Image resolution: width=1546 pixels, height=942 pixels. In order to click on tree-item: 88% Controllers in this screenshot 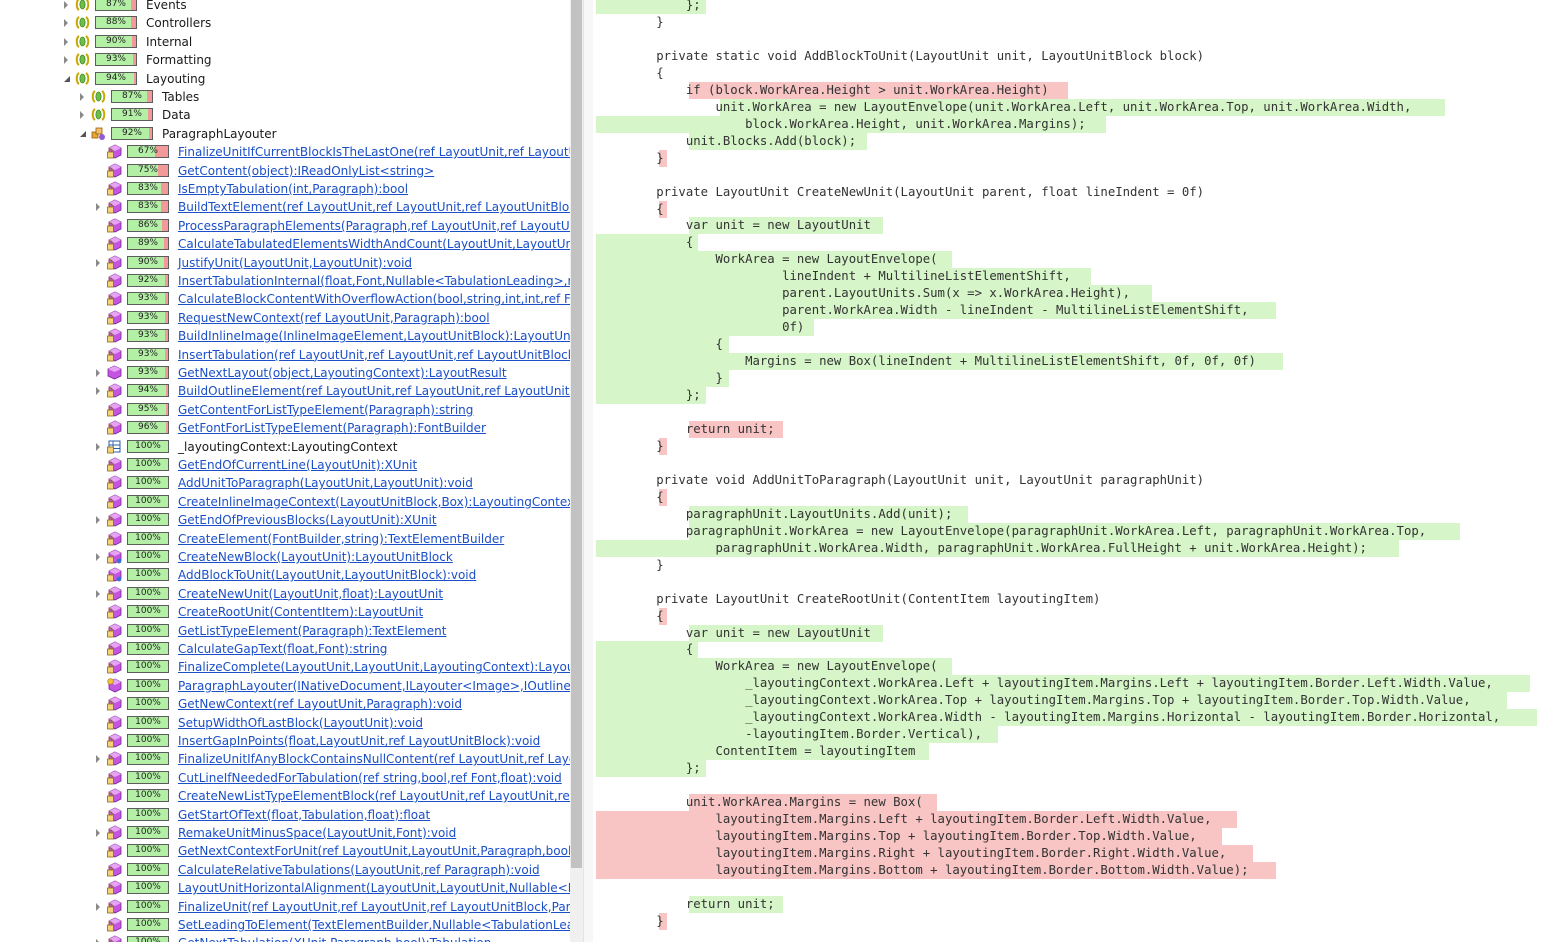, I will do `click(285, 23)`.